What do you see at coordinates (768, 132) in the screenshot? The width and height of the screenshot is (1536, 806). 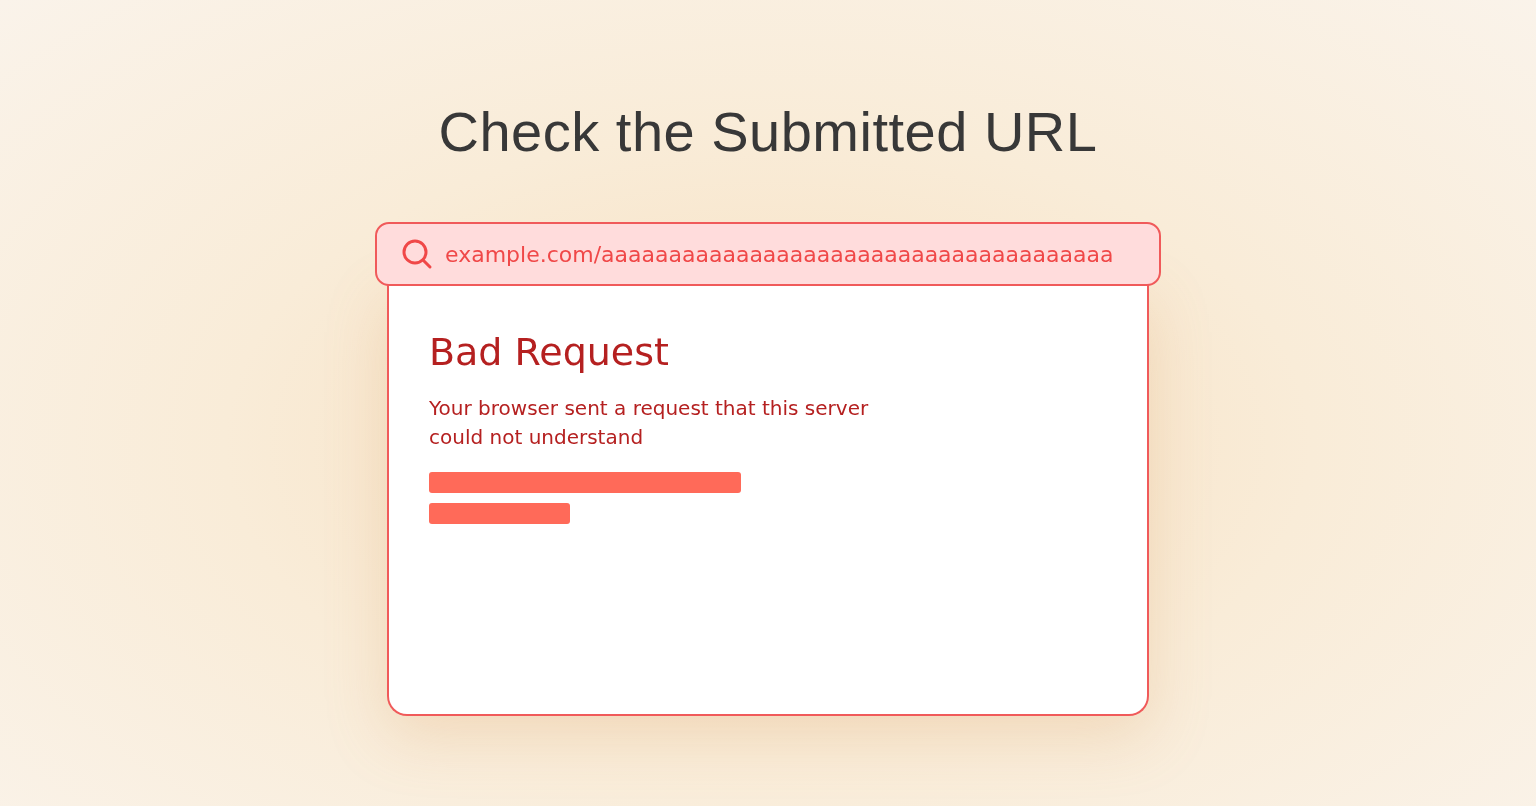 I see `page-title: Check the Submitted URL` at bounding box center [768, 132].